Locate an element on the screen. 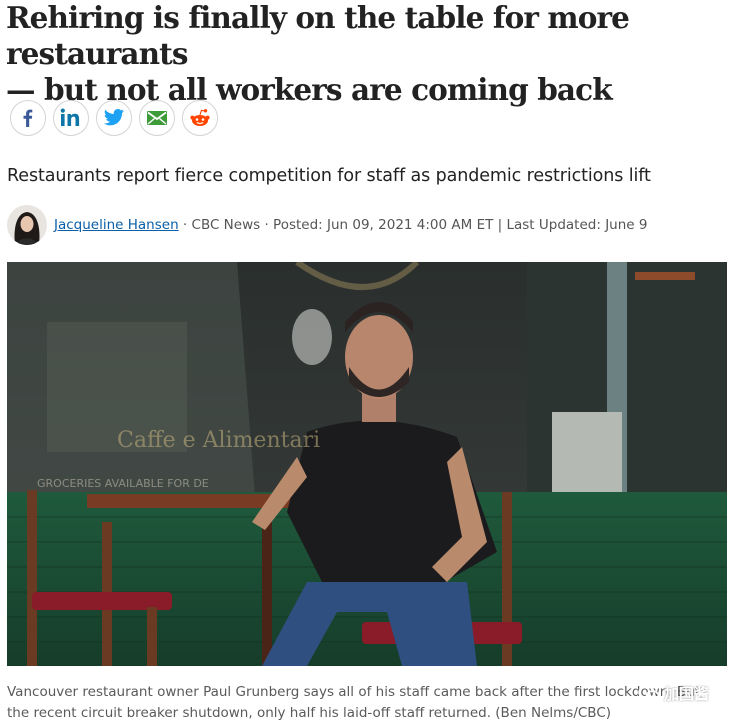 This screenshot has width=731, height=724. share-linkedin-button is located at coordinates (71, 118).